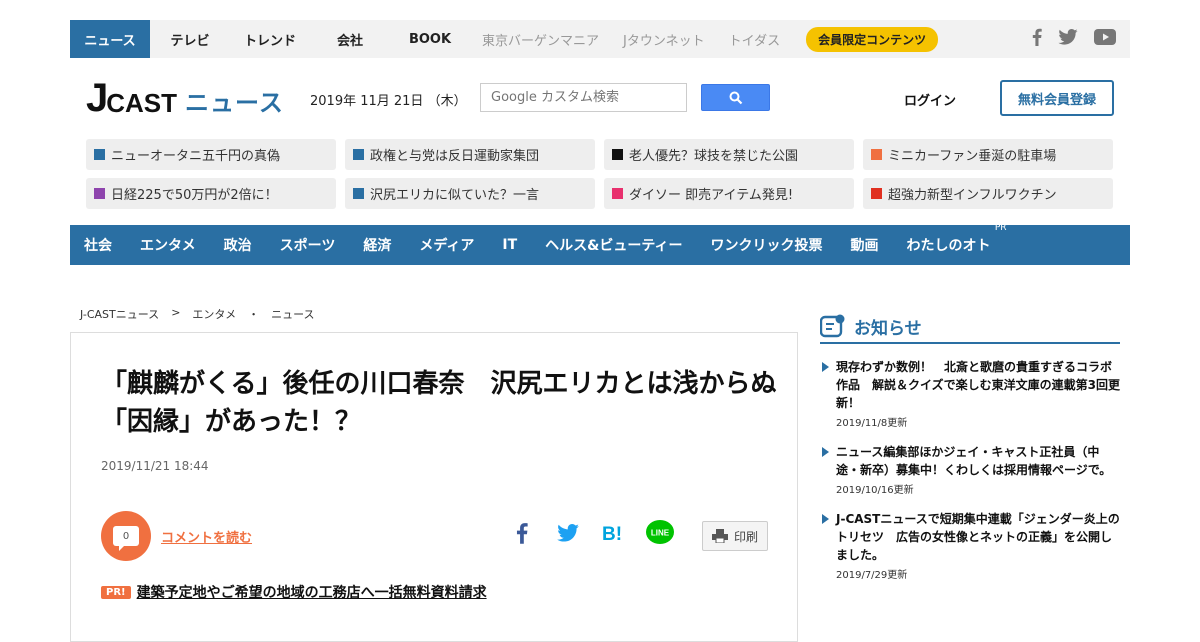 This screenshot has width=1200, height=642. I want to click on breadcrumb: J-CASTニュース > エンタメ ・ ニュース, so click(197, 314).